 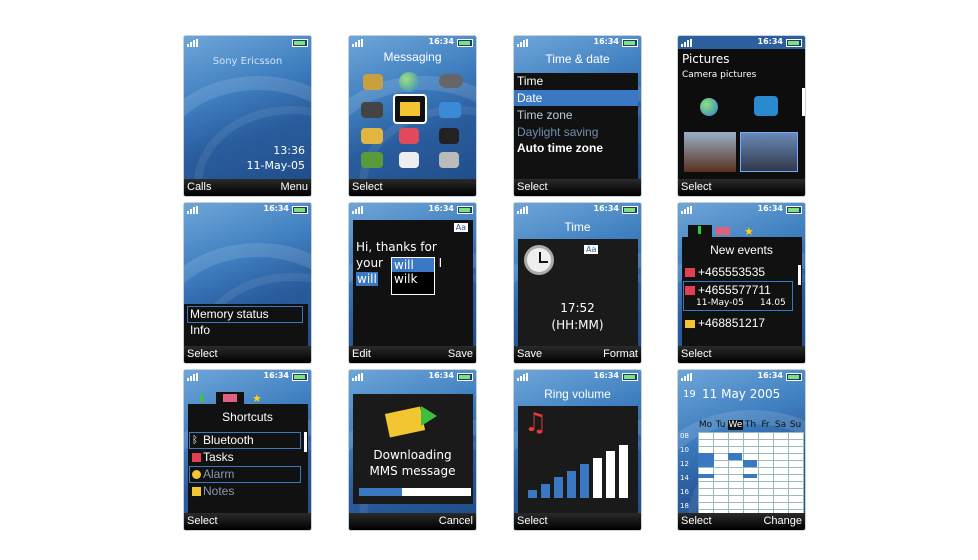 What do you see at coordinates (731, 272) in the screenshot?
I see `event-item: +465553535` at bounding box center [731, 272].